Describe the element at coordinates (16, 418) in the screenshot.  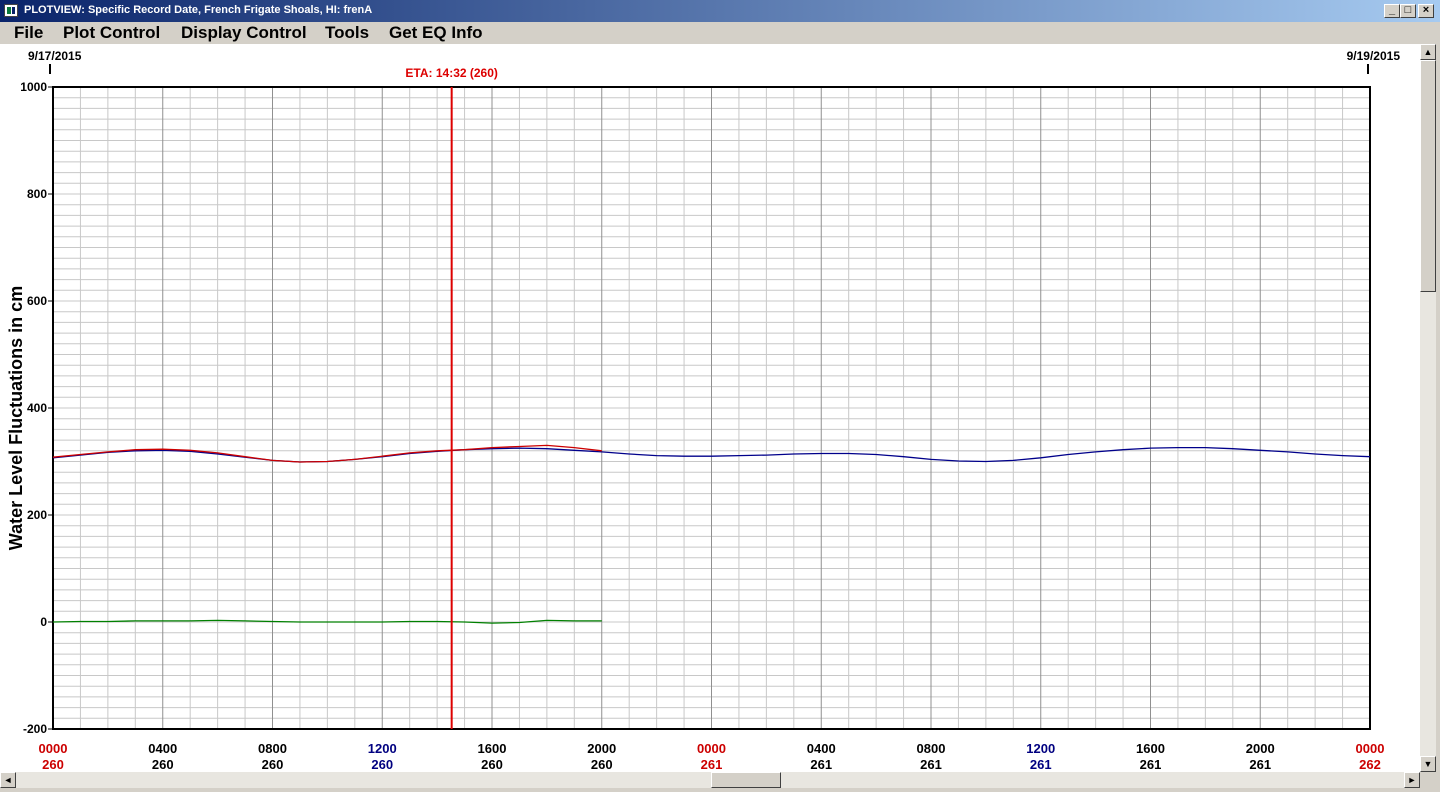
I see `y-axis-label: Water Level Fluctuations in cm` at that location.